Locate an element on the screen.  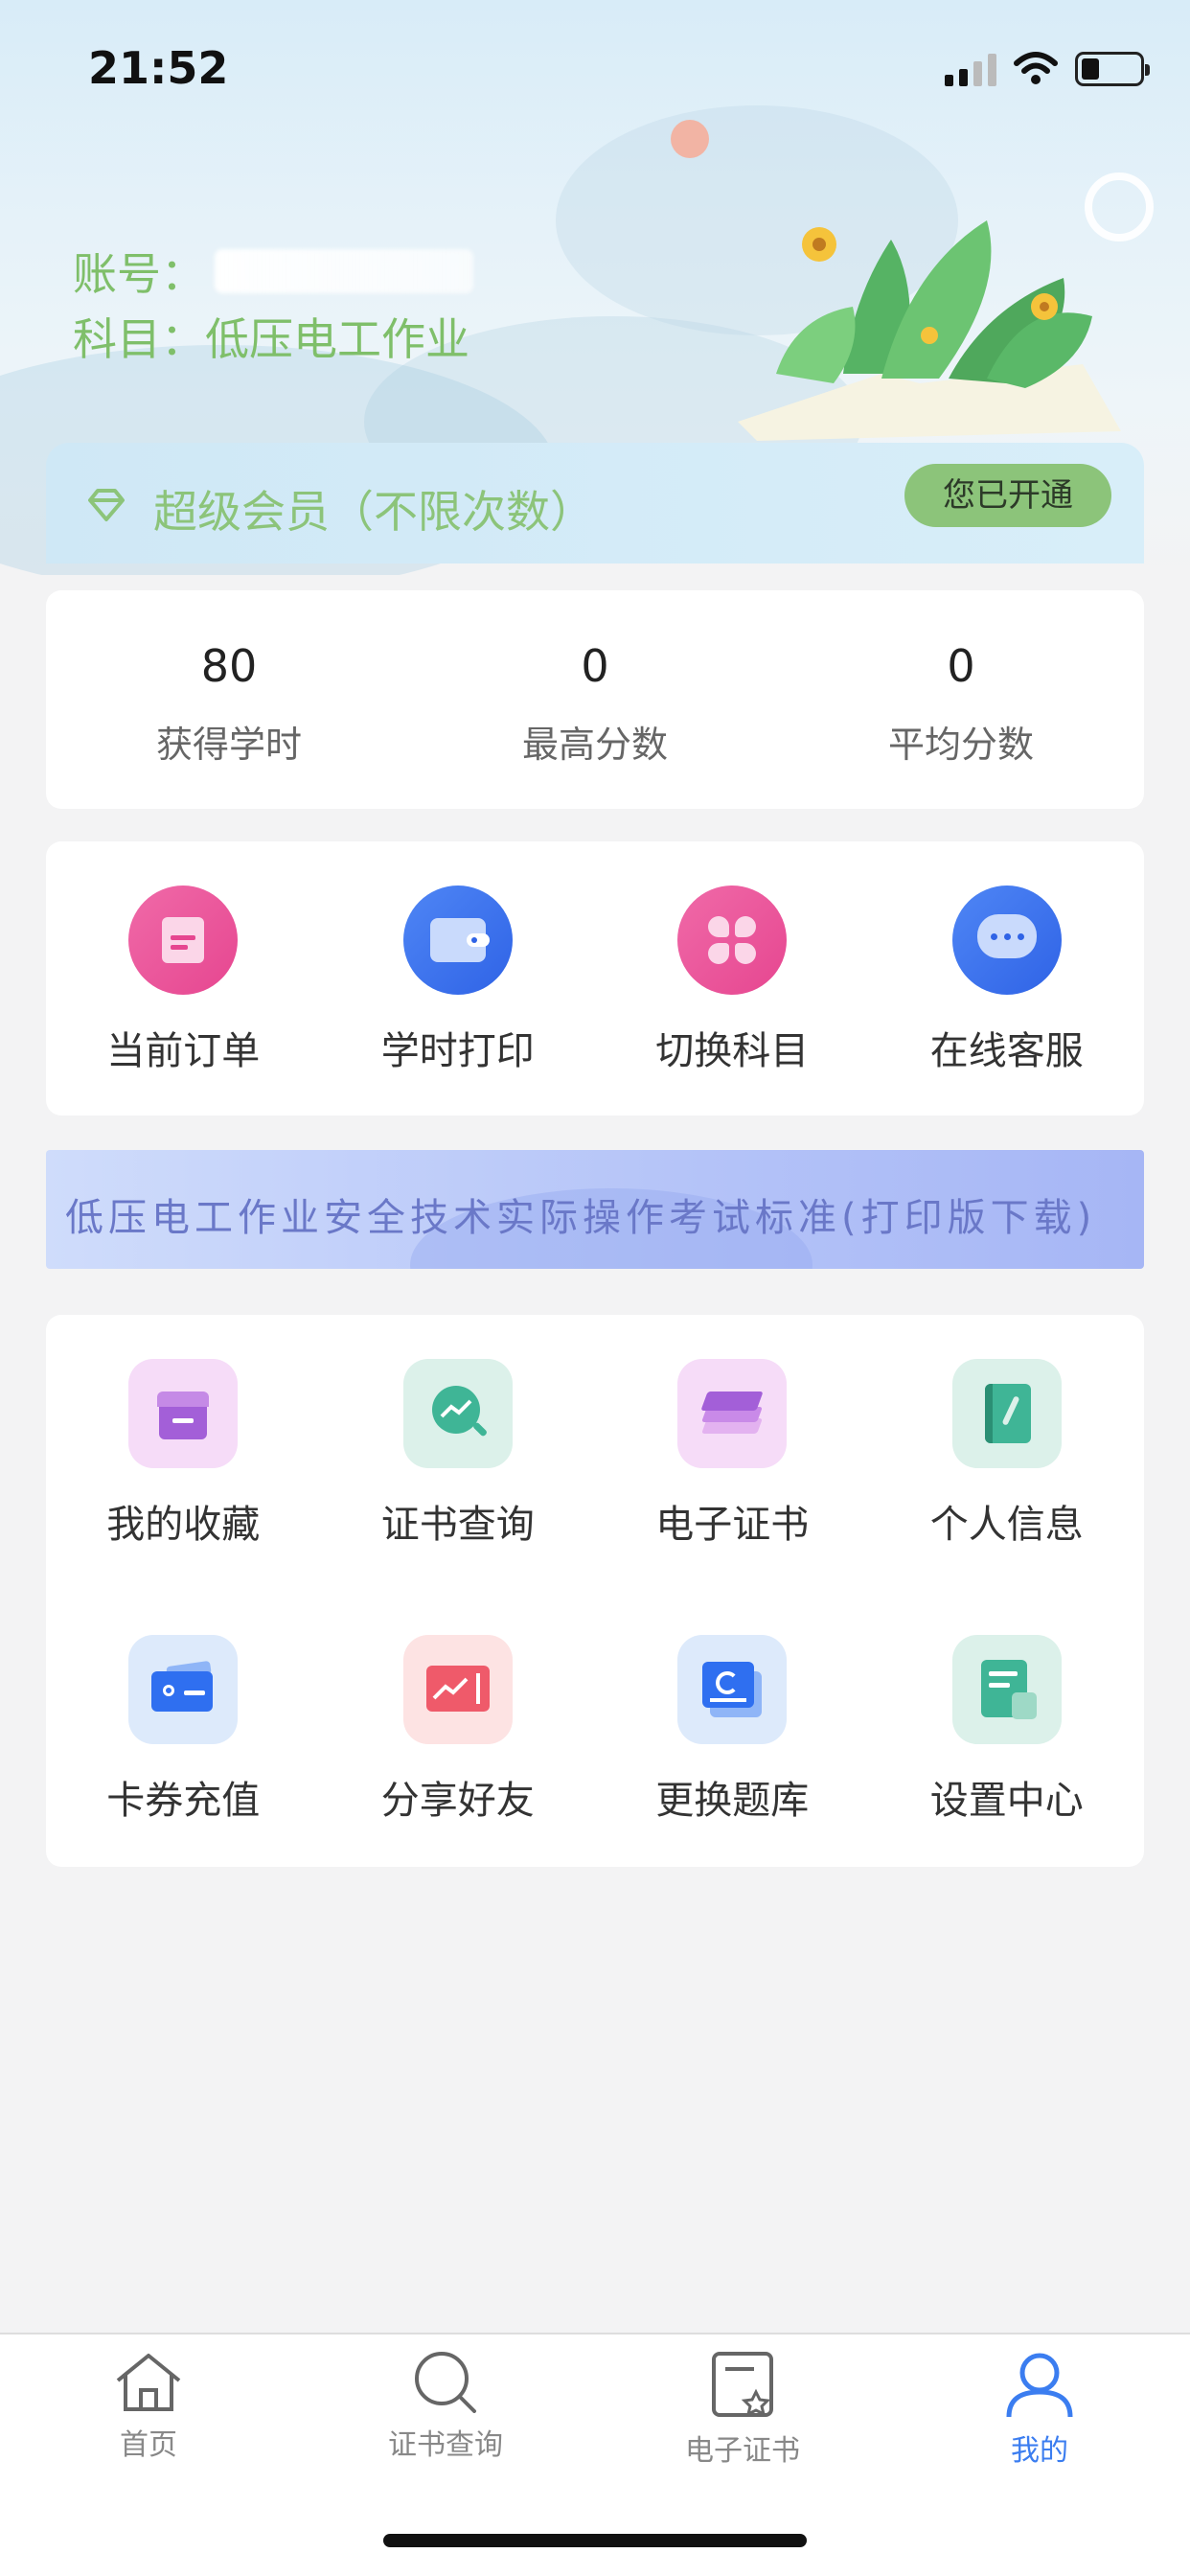
account-label: 账号： is located at coordinates (139, 274).